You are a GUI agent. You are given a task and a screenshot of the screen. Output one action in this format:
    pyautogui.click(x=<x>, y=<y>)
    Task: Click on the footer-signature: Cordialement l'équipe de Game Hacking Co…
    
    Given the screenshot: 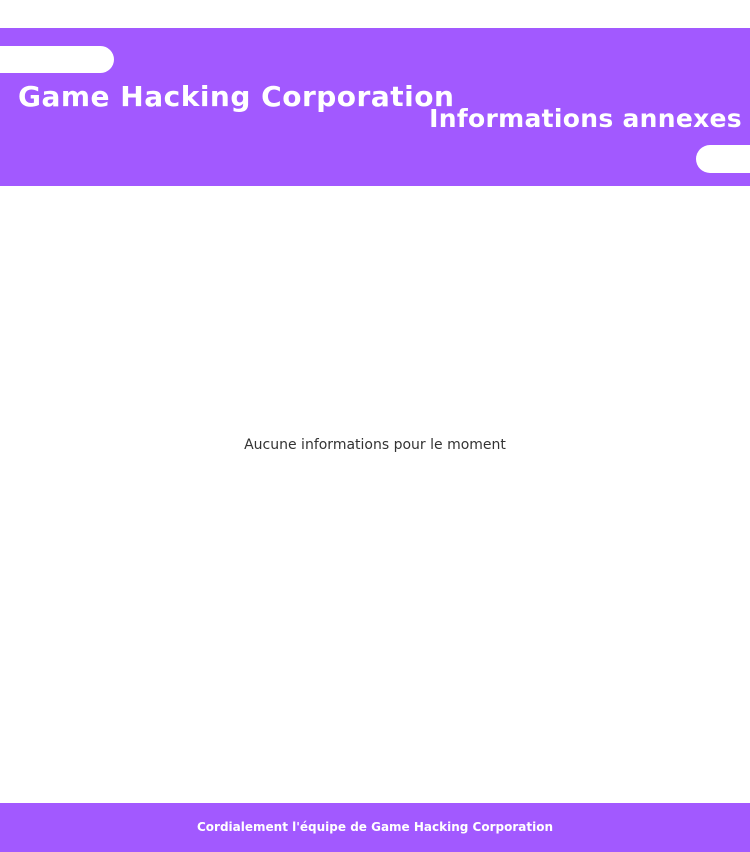 What is the action you would take?
    pyautogui.click(x=375, y=827)
    